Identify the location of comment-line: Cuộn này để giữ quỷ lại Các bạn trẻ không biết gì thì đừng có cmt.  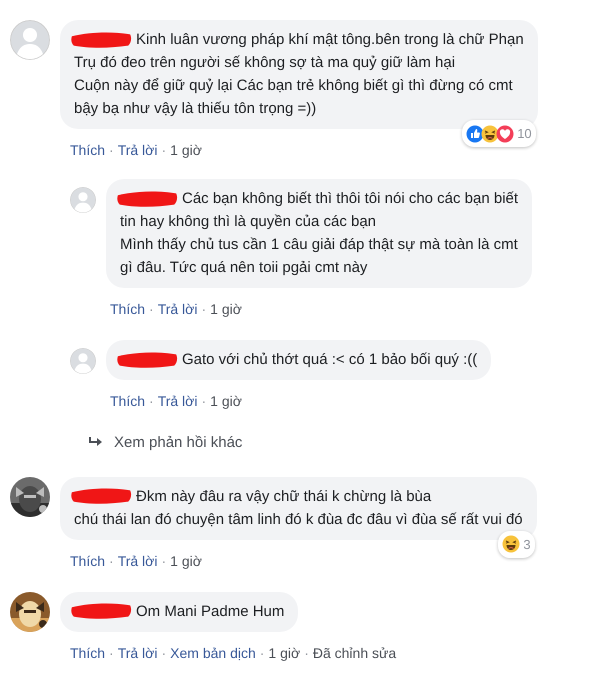
(294, 86).